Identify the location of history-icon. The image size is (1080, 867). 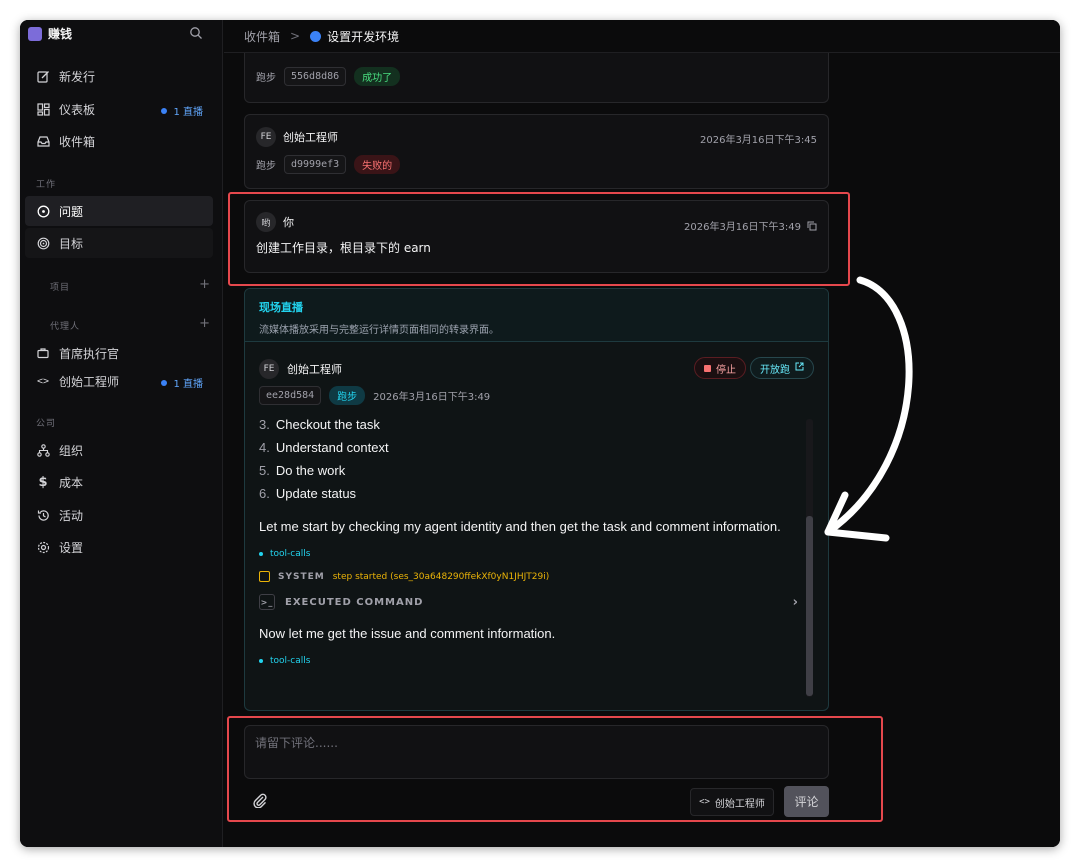
(43, 515).